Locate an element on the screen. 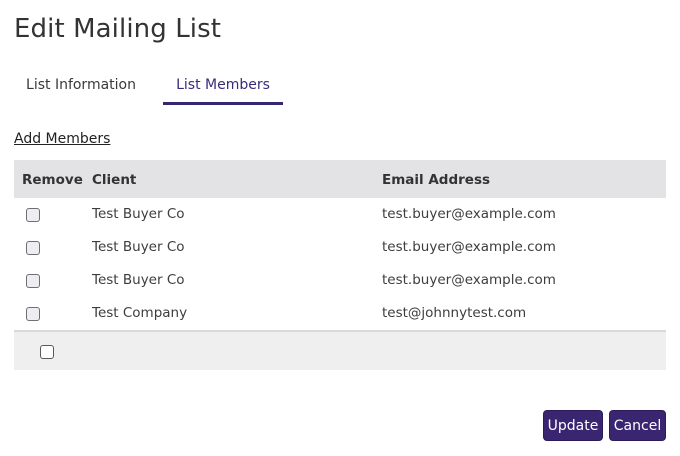 The width and height of the screenshot is (680, 456). add-members-link: Add Members is located at coordinates (62, 139).